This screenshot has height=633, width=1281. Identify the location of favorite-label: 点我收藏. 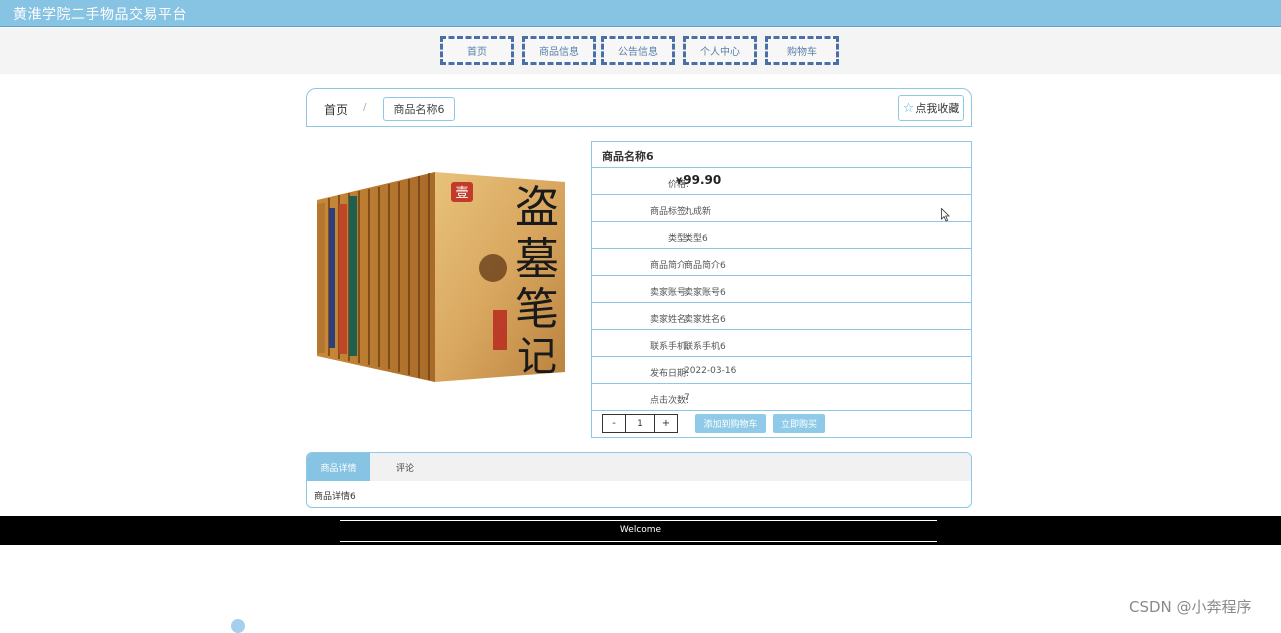
(937, 108).